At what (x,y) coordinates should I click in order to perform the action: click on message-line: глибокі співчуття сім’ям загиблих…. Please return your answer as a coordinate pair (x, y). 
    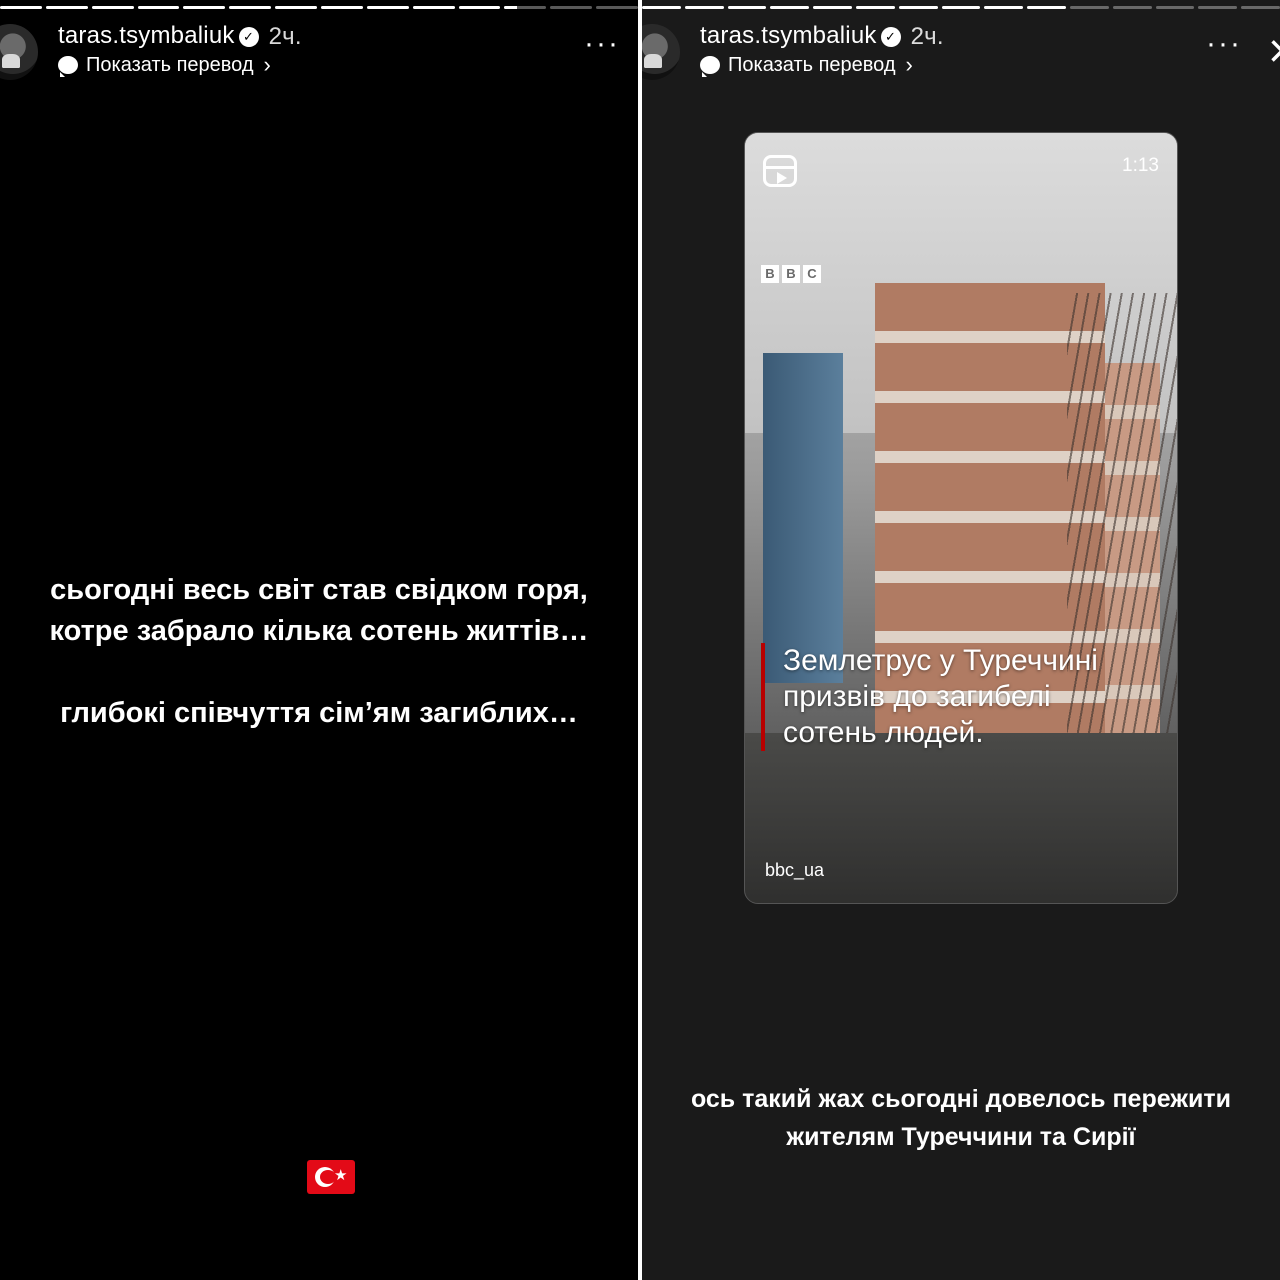
    Looking at the image, I should click on (319, 713).